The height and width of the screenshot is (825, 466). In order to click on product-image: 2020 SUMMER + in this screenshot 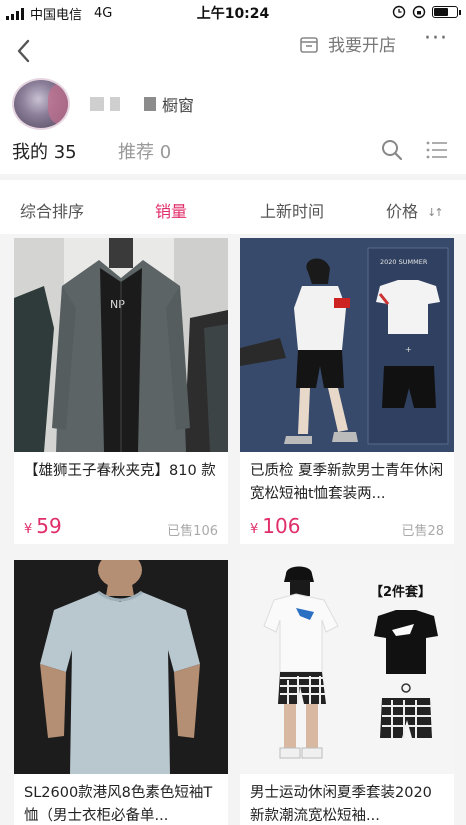, I will do `click(347, 345)`.